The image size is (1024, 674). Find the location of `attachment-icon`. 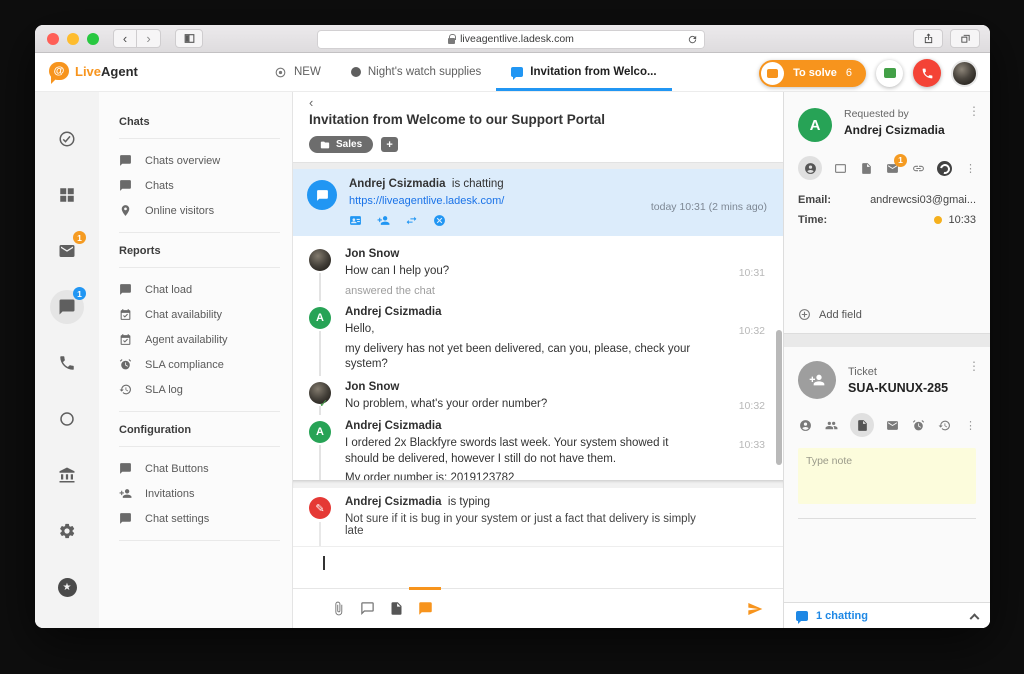

attachment-icon is located at coordinates (338, 608).